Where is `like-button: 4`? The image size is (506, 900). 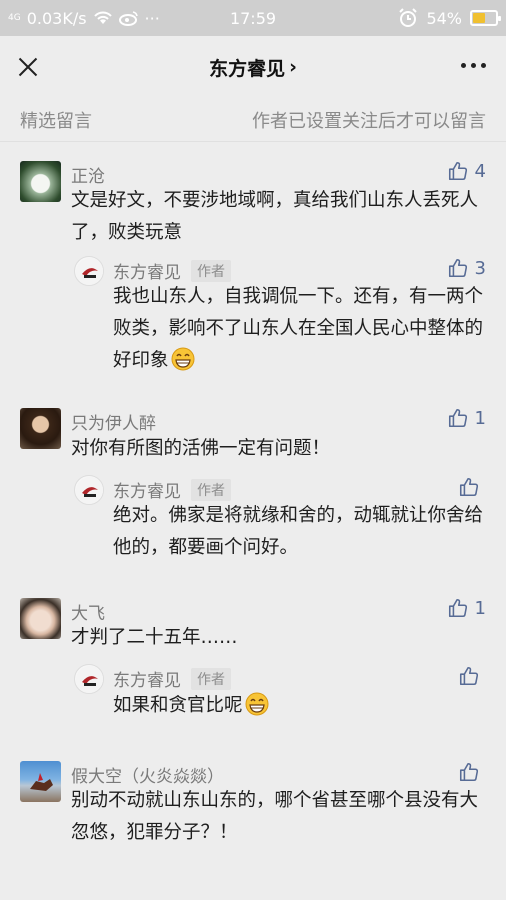
like-button: 4 is located at coordinates (466, 171).